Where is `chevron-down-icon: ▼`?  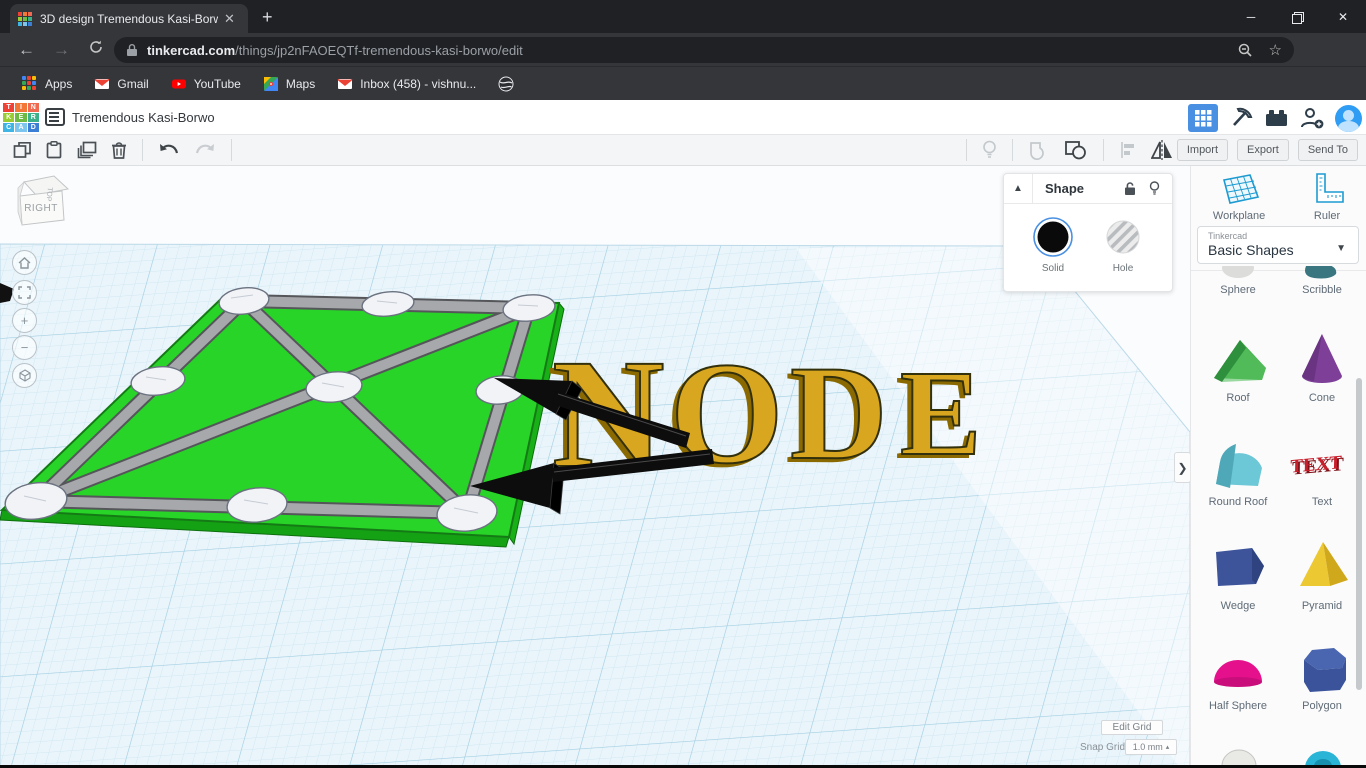
chevron-down-icon: ▼ is located at coordinates (1341, 248).